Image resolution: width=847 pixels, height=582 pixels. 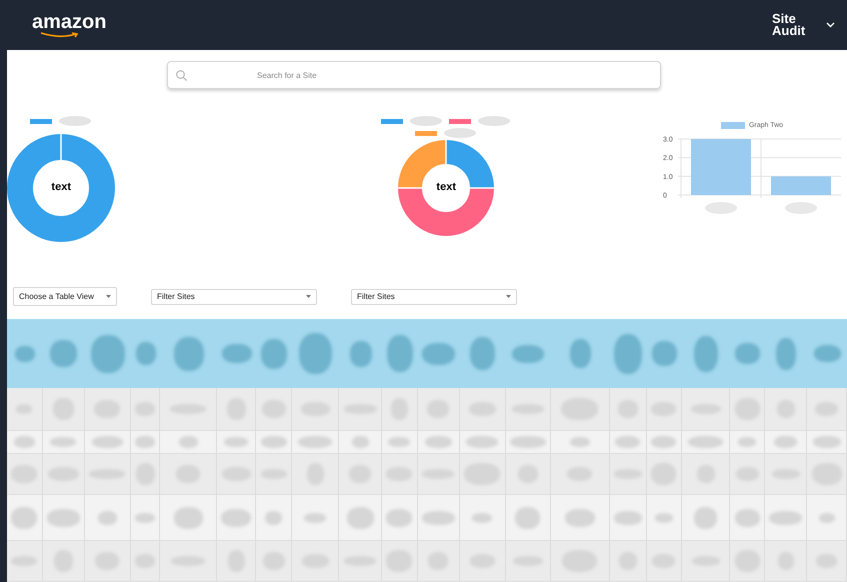 I want to click on search-icon, so click(x=181, y=75).